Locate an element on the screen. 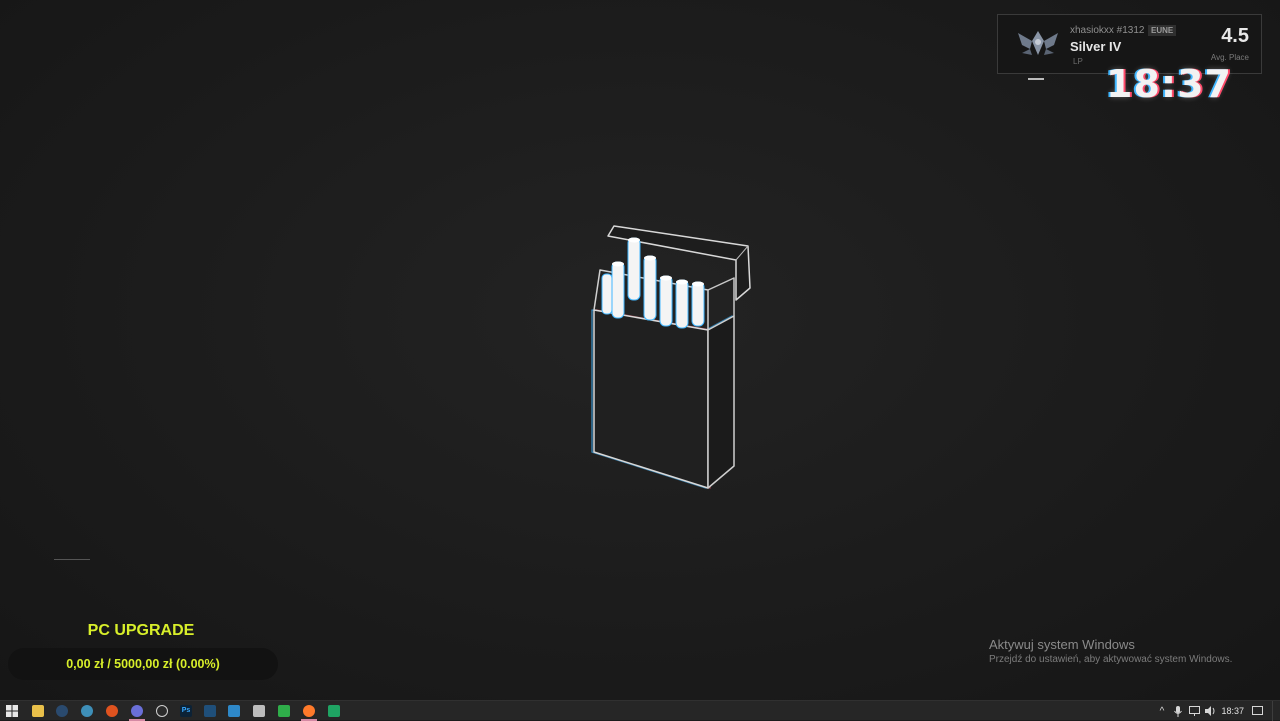 This screenshot has width=1280, height=721. region-badge: EUNE is located at coordinates (1162, 30).